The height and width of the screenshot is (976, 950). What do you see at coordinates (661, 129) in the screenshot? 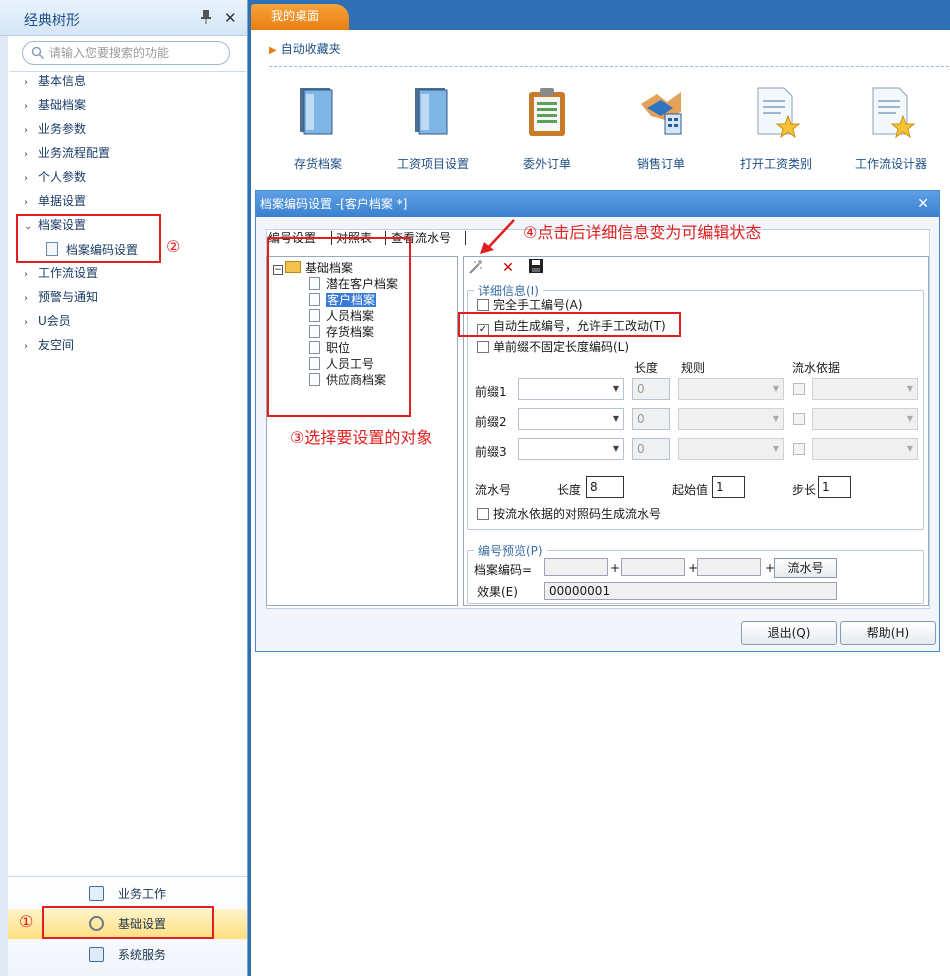
I see `shortcut-sales-order: 销售订单` at bounding box center [661, 129].